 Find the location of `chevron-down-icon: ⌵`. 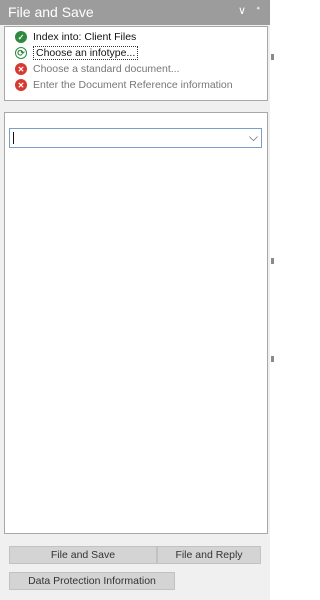

chevron-down-icon: ⌵ is located at coordinates (253, 137).